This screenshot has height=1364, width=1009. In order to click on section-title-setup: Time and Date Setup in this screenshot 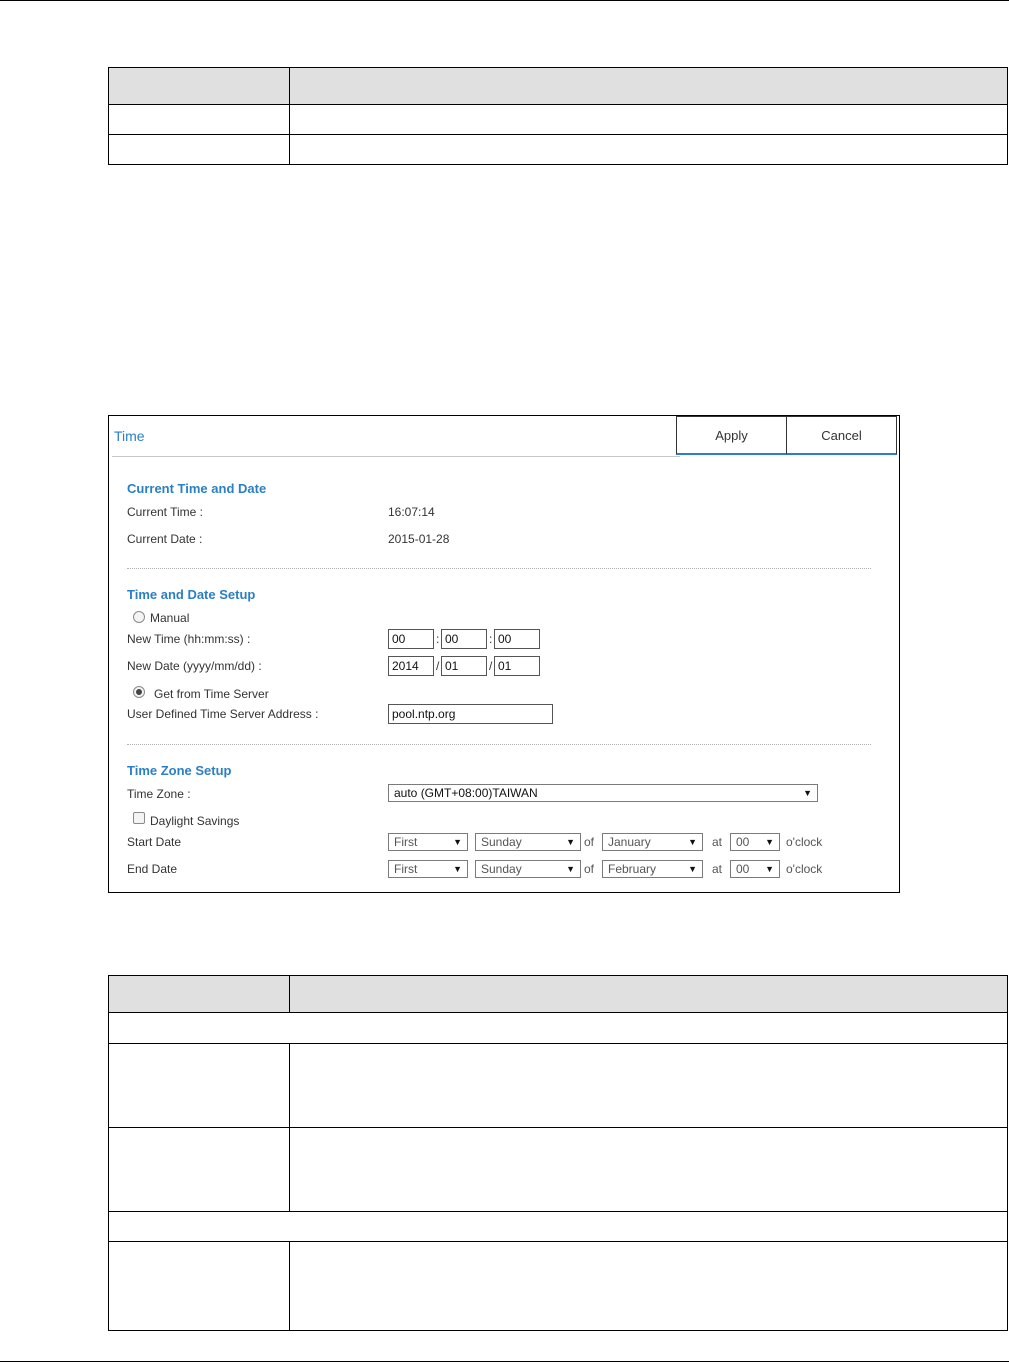, I will do `click(191, 594)`.